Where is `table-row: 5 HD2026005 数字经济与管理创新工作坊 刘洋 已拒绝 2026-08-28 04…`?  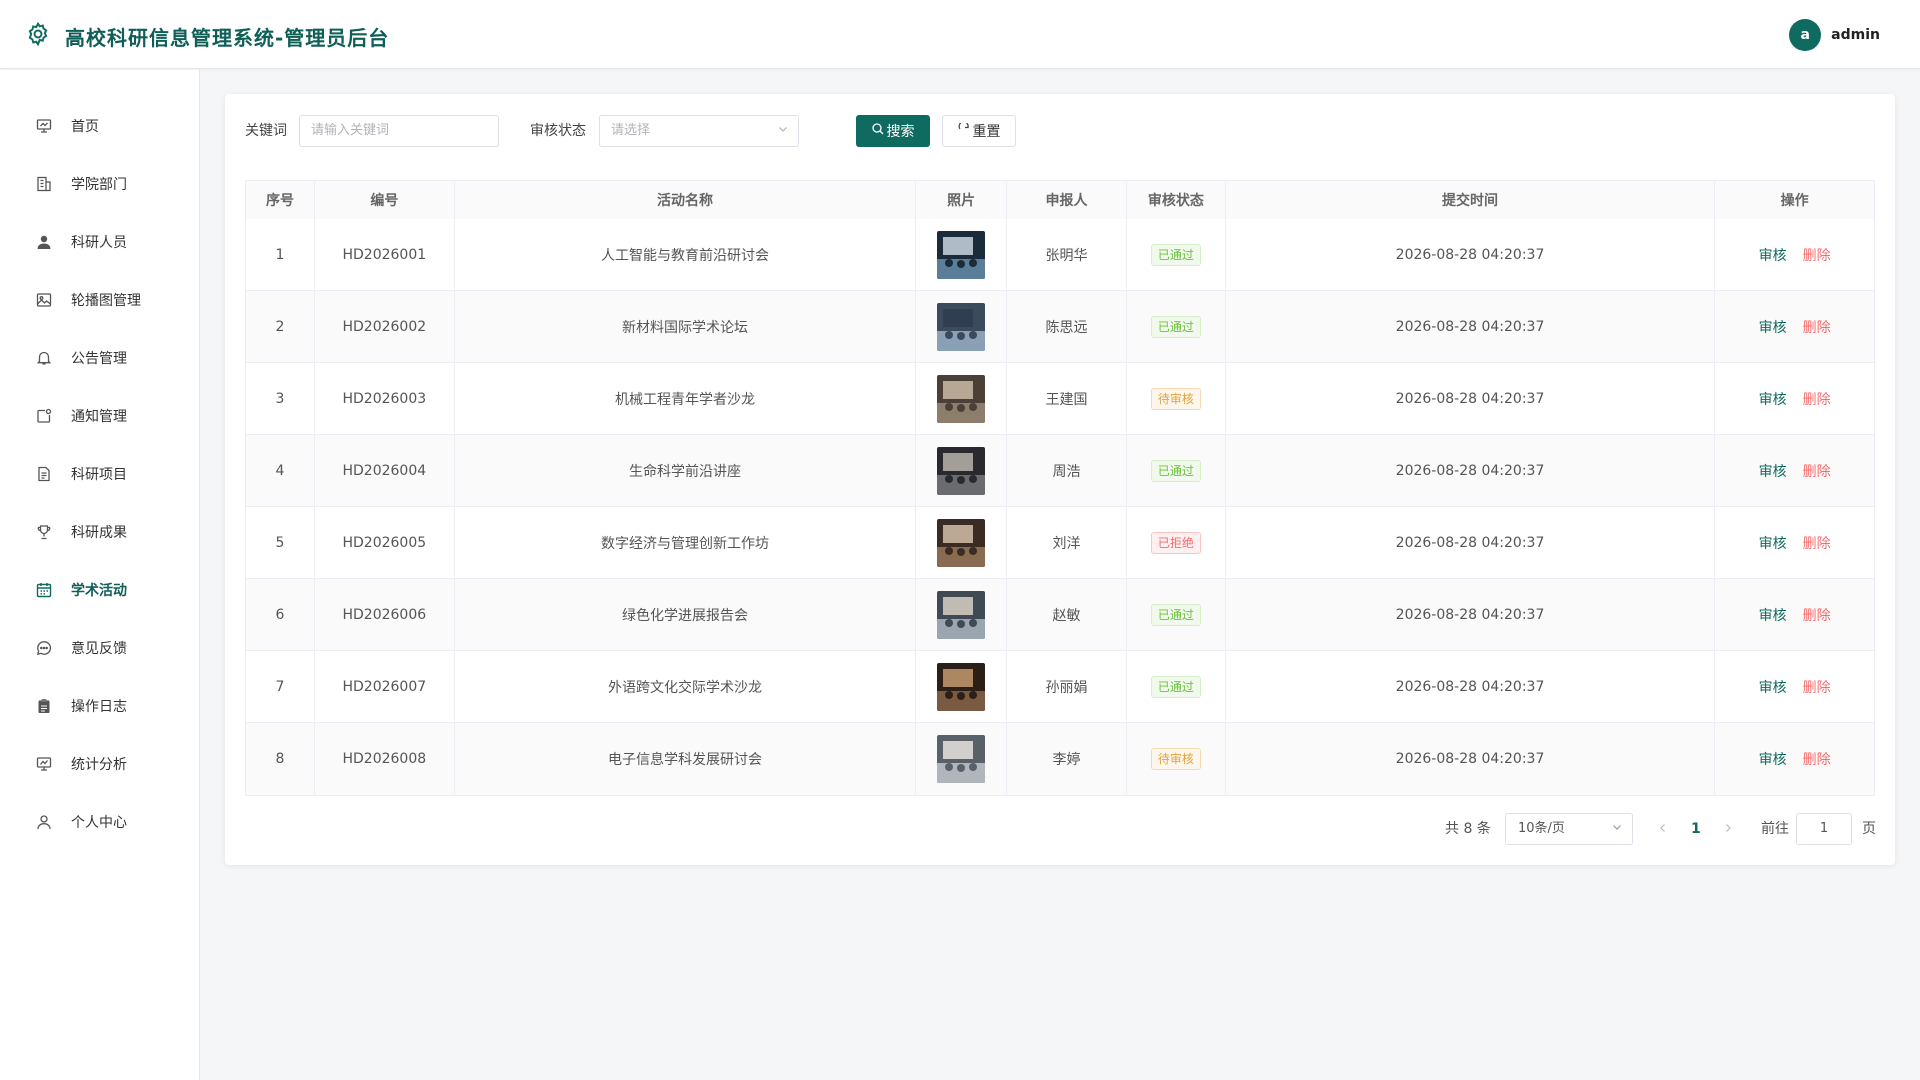
table-row: 5 HD2026005 数字经济与管理创新工作坊 刘洋 已拒绝 2026-08-28 04… is located at coordinates (1060, 543).